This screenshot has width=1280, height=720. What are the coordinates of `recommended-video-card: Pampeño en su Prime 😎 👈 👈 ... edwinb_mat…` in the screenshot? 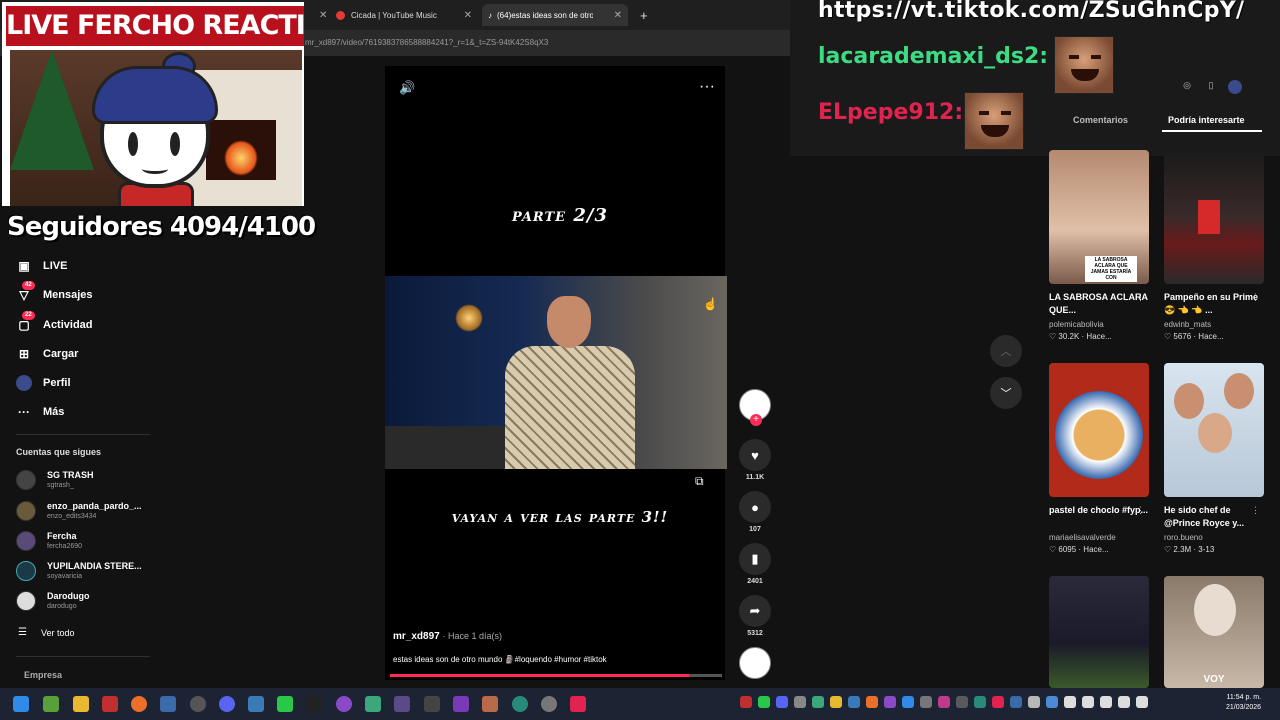 It's located at (1214, 245).